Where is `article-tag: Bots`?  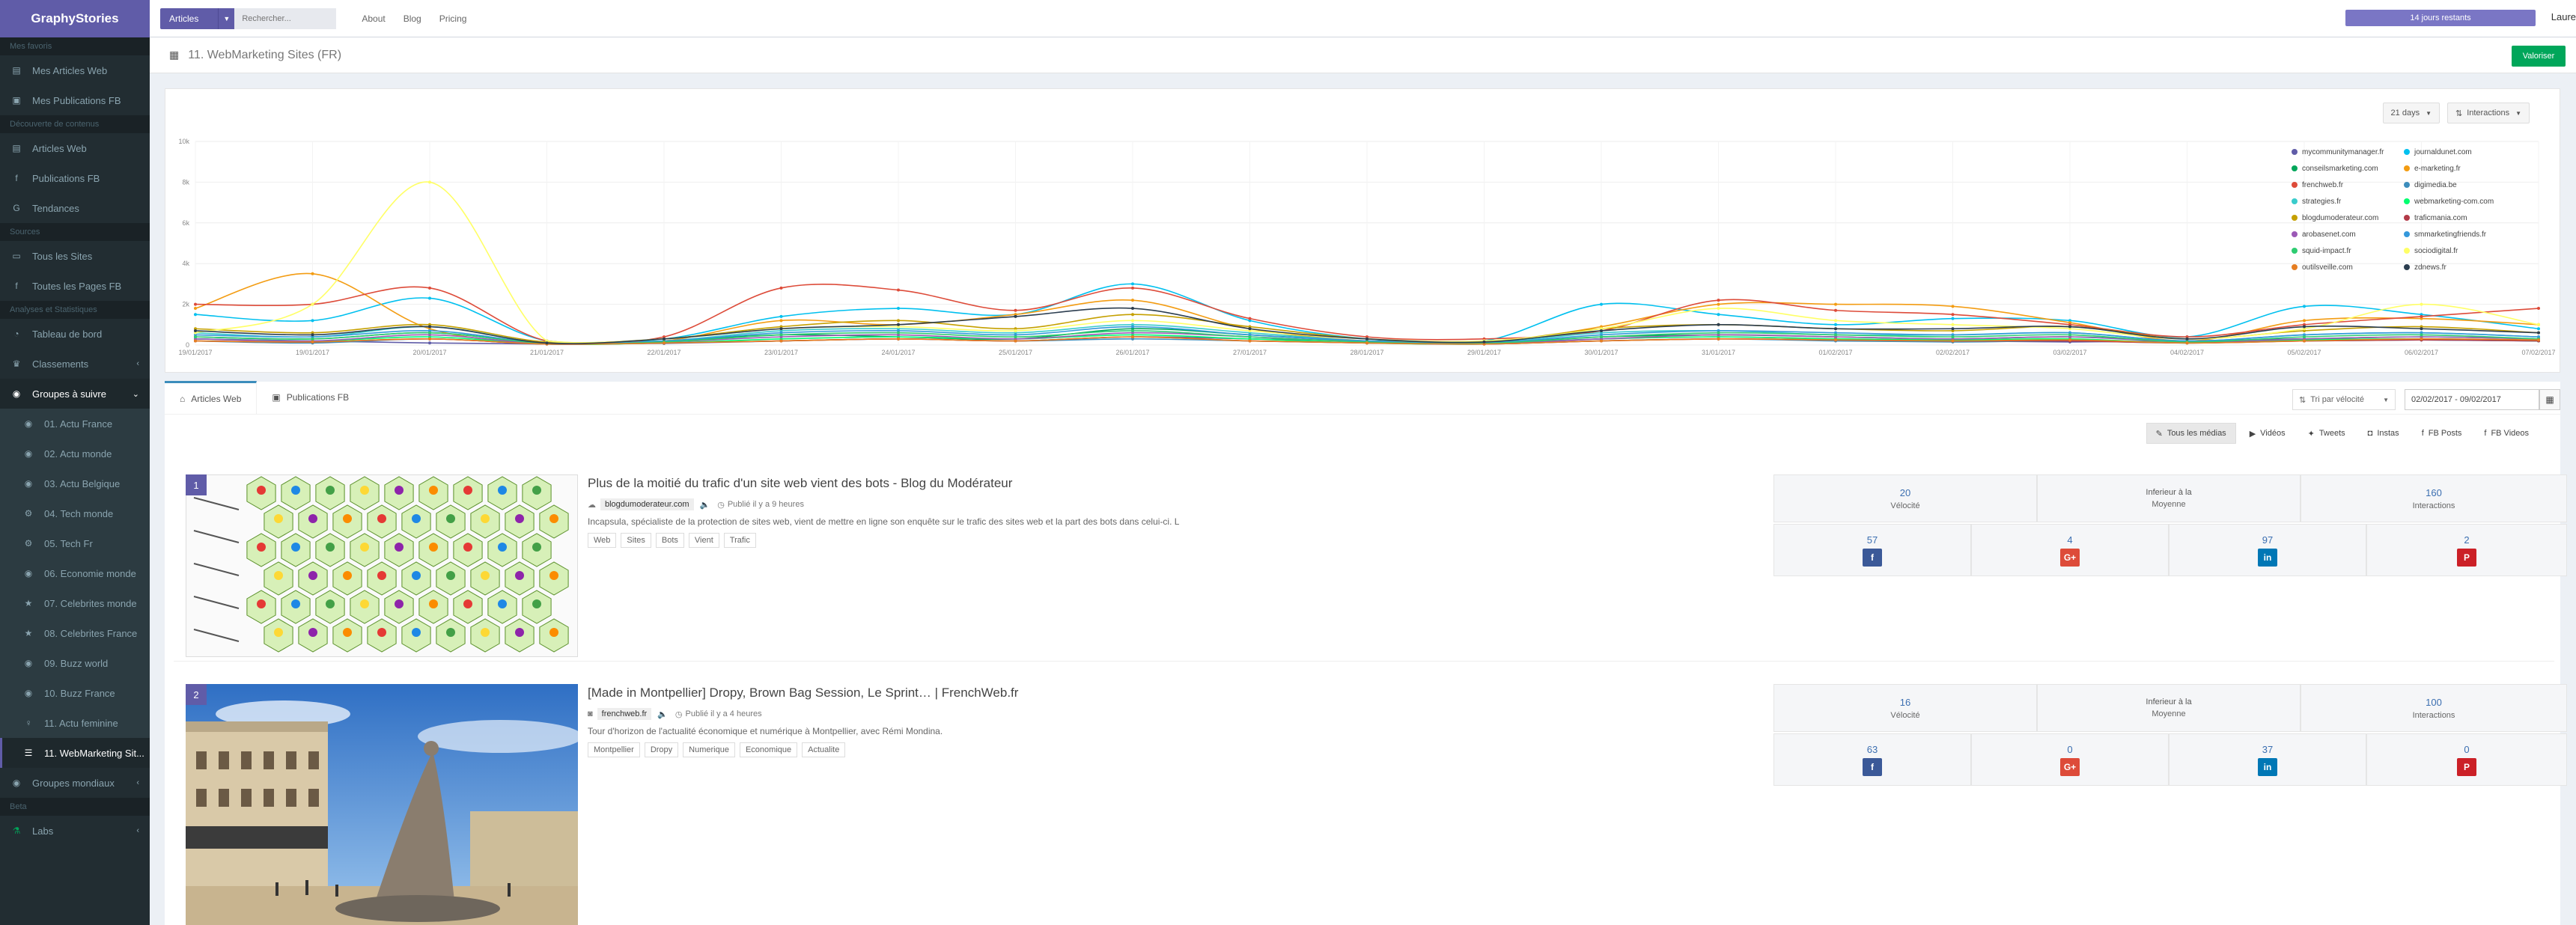 article-tag: Bots is located at coordinates (669, 540).